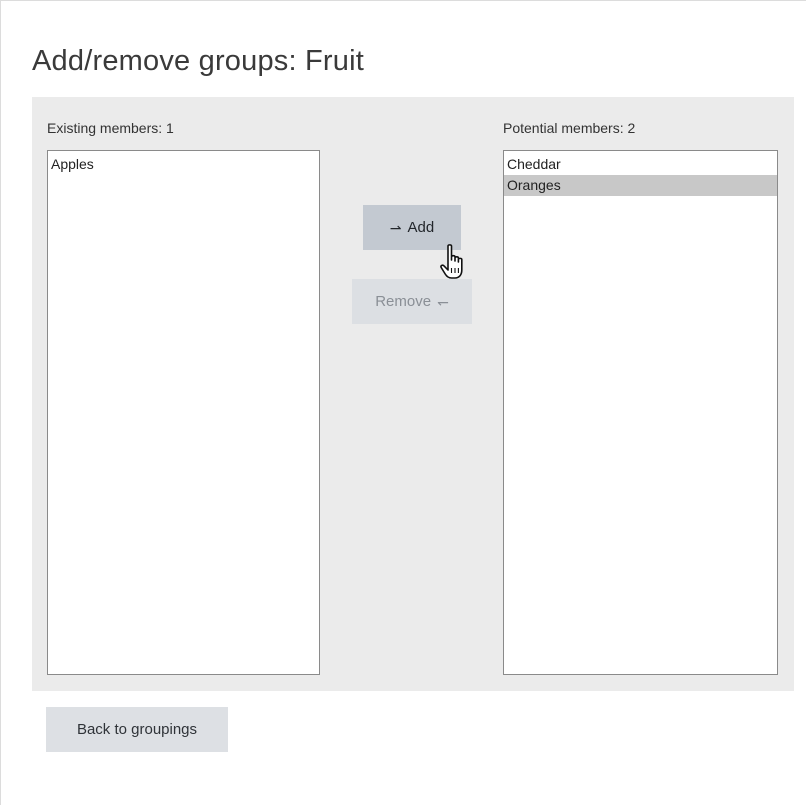 The image size is (806, 805). What do you see at coordinates (421, 227) in the screenshot?
I see `add-button-label: Add` at bounding box center [421, 227].